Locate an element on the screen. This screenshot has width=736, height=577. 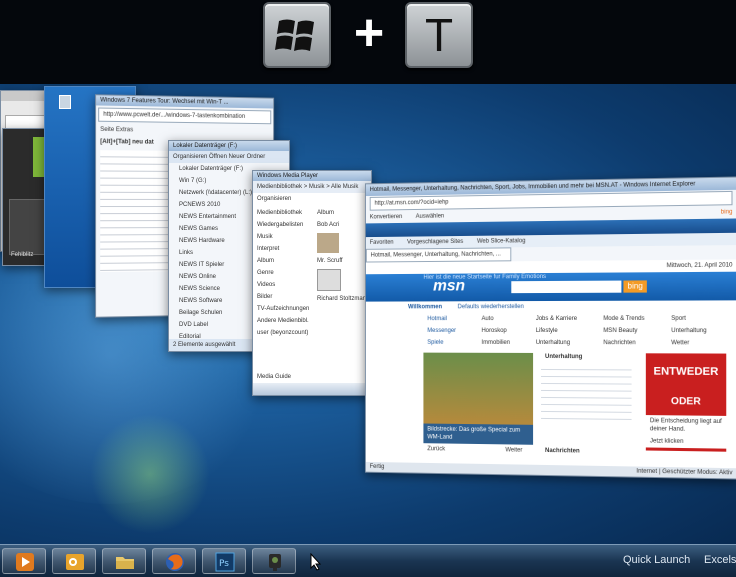
msn-zuruck: Zurück is located at coordinates (436, 449).